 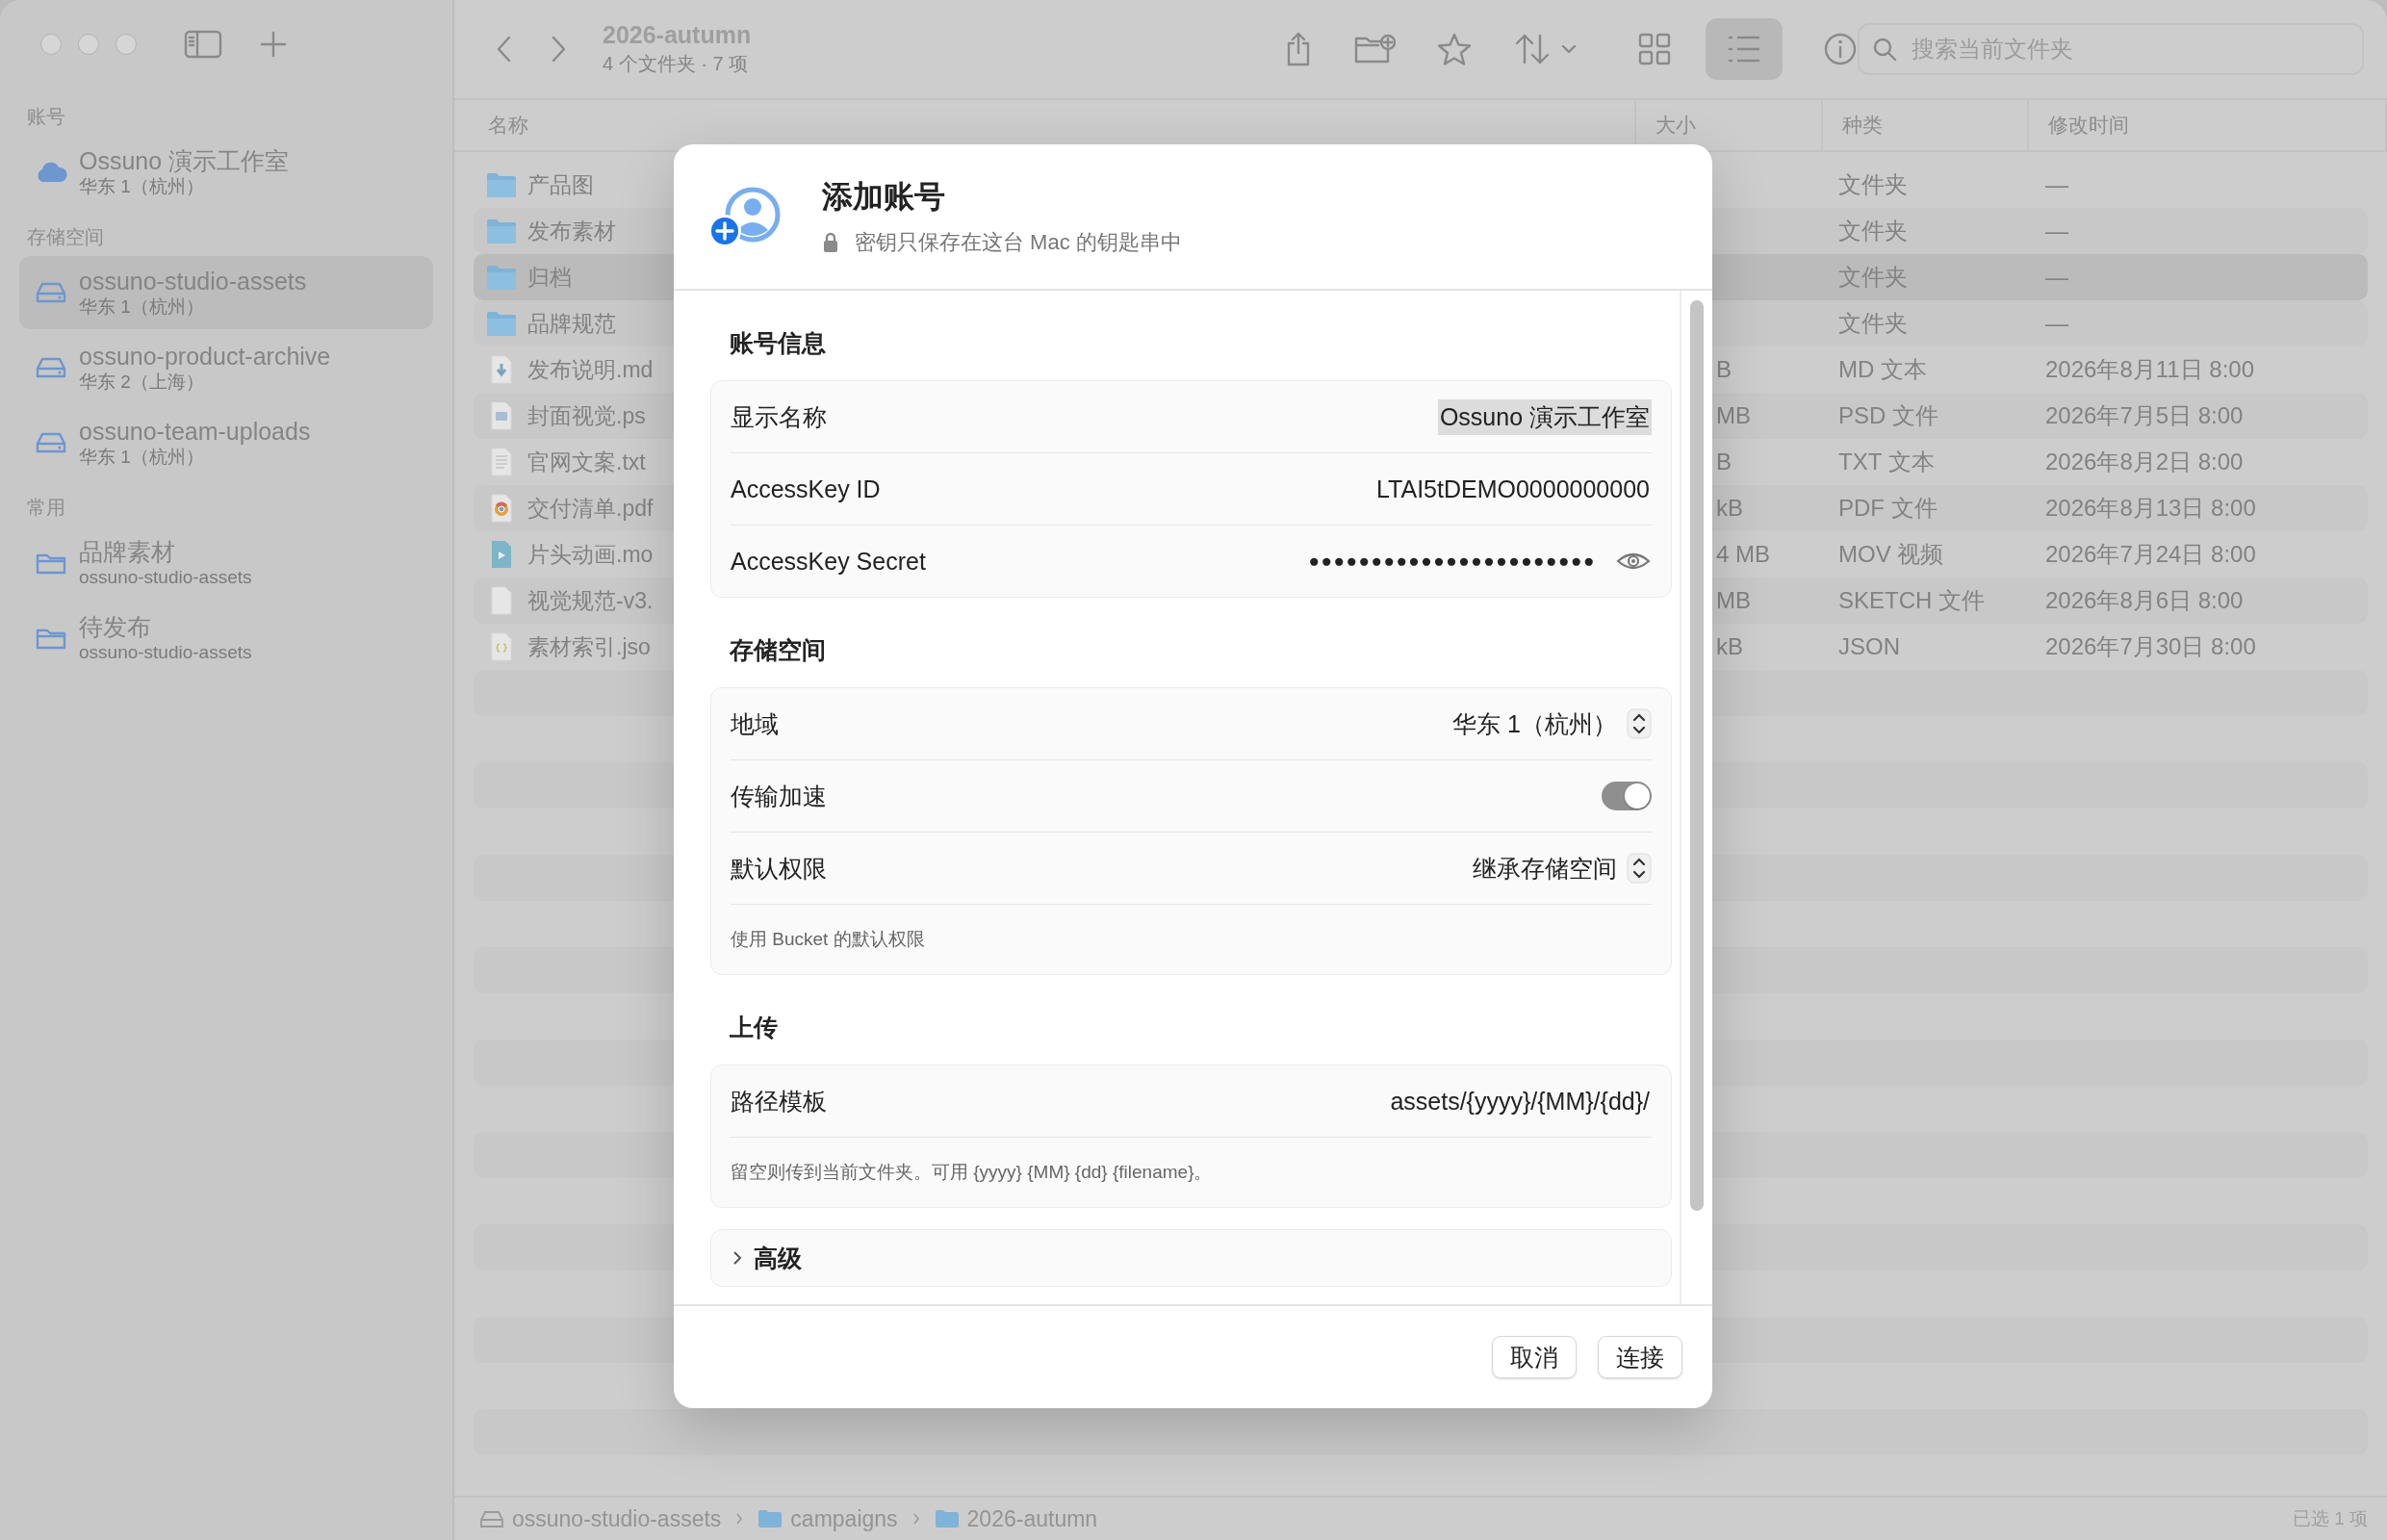 What do you see at coordinates (65, 237) in the screenshot?
I see `sidebar-section-title: 存储空间` at bounding box center [65, 237].